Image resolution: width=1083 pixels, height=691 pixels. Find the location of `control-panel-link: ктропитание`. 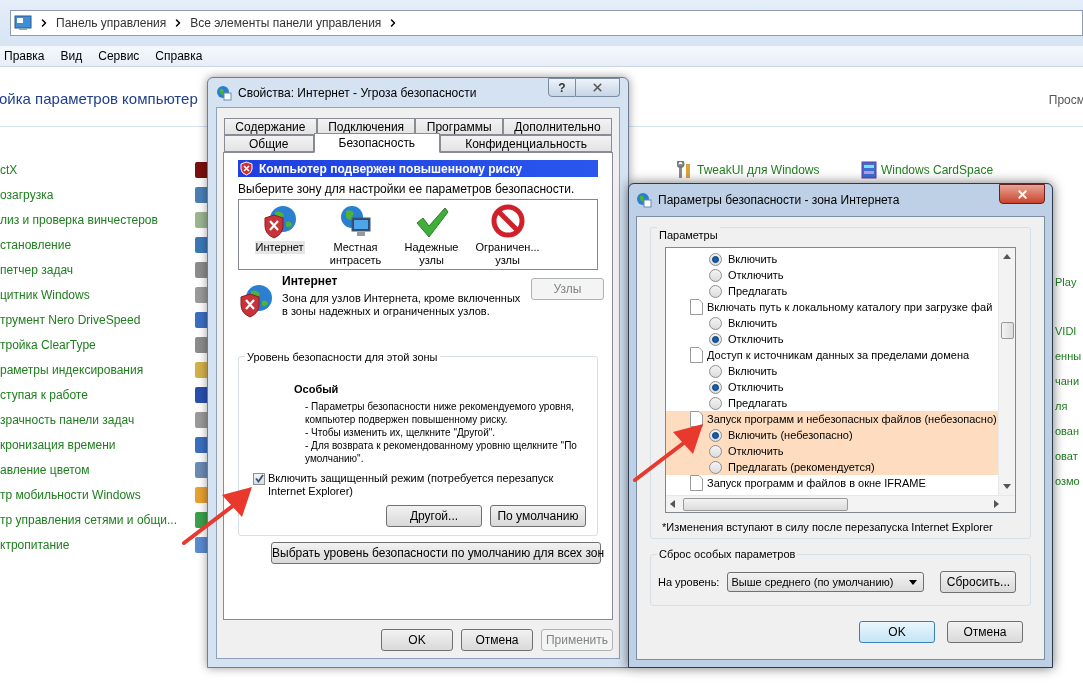

control-panel-link: ктропитание is located at coordinates (35, 544).